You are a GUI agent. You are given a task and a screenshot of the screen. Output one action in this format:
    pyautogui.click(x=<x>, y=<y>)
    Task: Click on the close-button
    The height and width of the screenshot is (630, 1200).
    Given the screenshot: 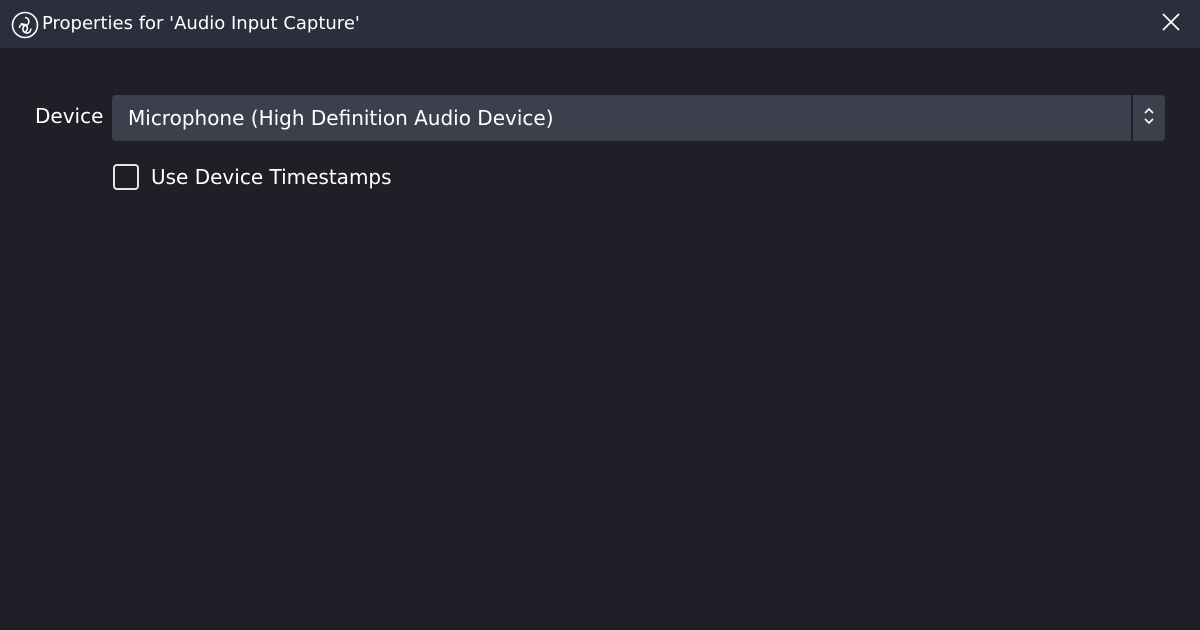 What is the action you would take?
    pyautogui.click(x=1171, y=24)
    